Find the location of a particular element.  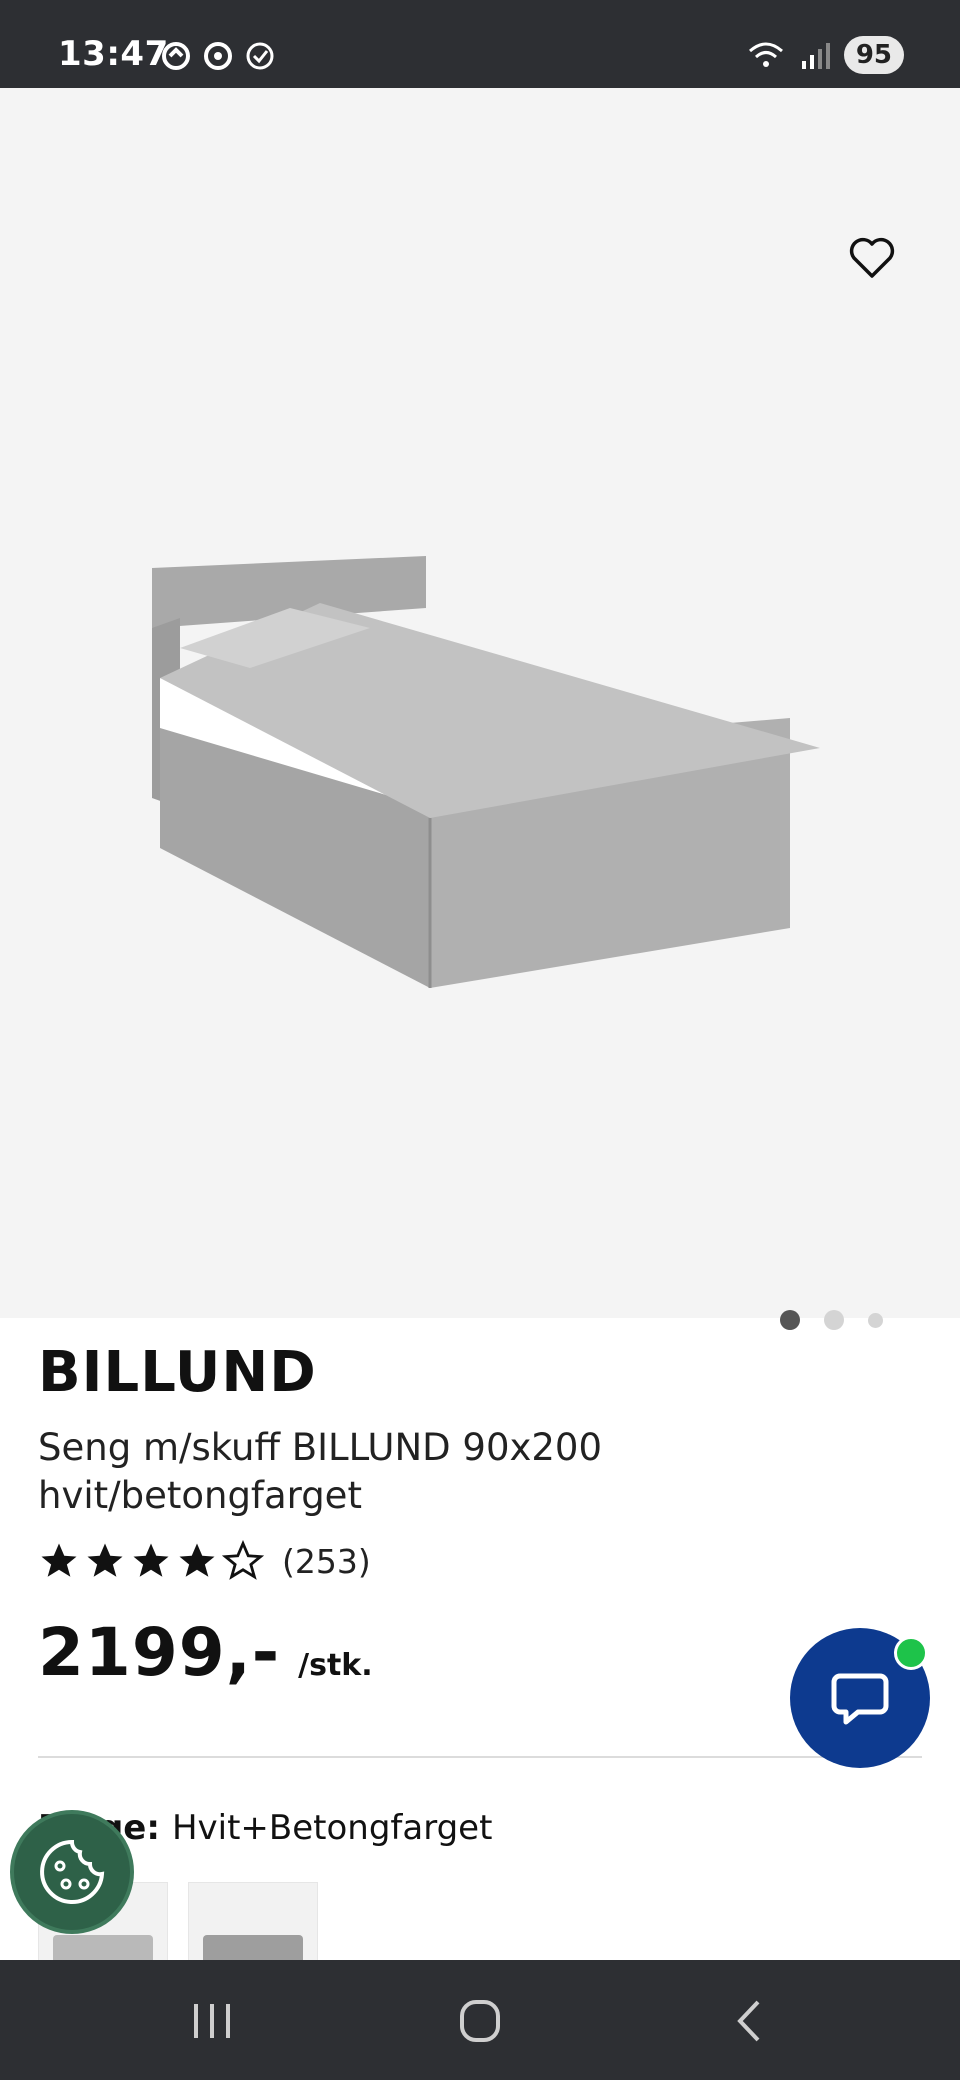

home-button is located at coordinates (480, 2021).